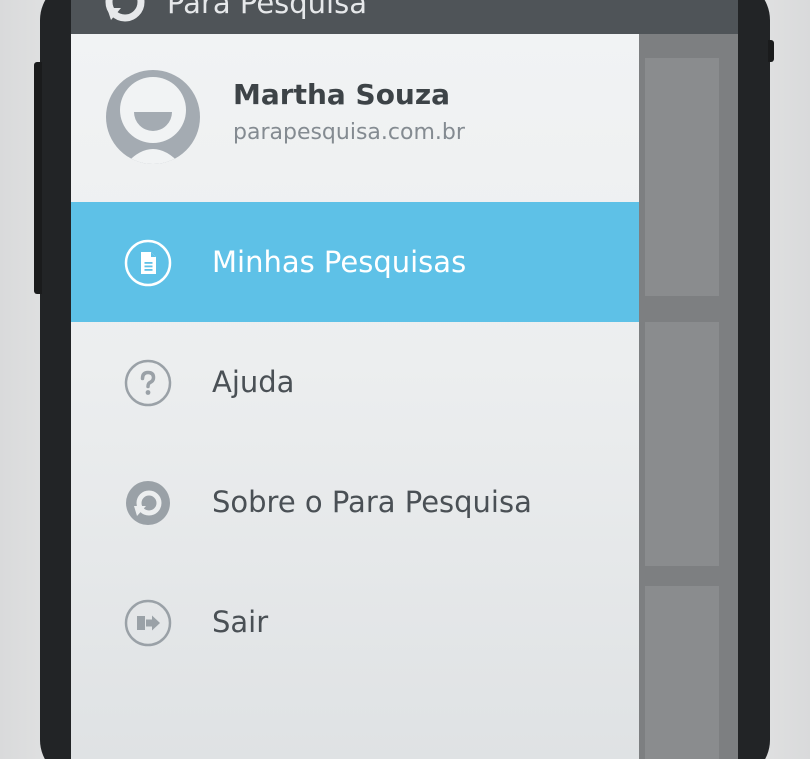 The height and width of the screenshot is (759, 810). Describe the element at coordinates (267, 10) in the screenshot. I see `app-title: Para Pesquisa` at that location.